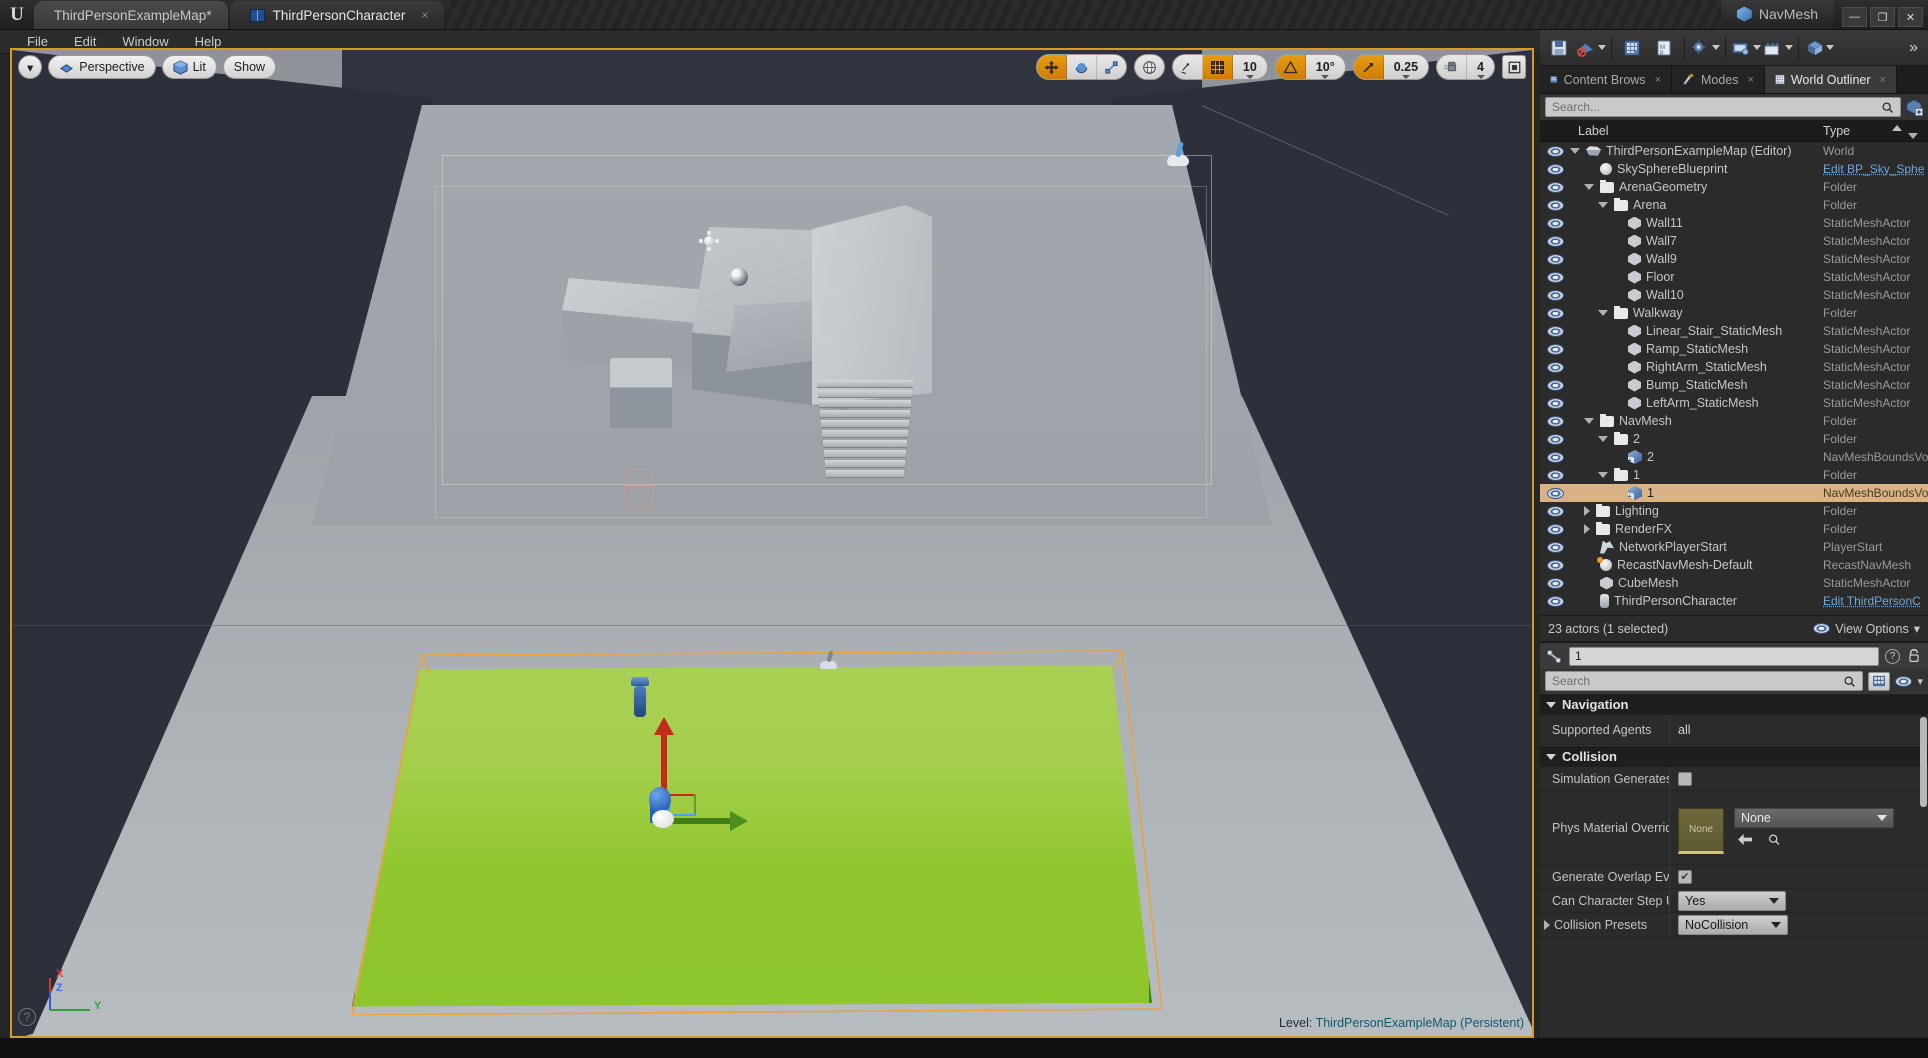 The width and height of the screenshot is (1928, 1058). Describe the element at coordinates (1734, 457) in the screenshot. I see `outliner-row: + 2 NavMeshBoundsVo` at that location.